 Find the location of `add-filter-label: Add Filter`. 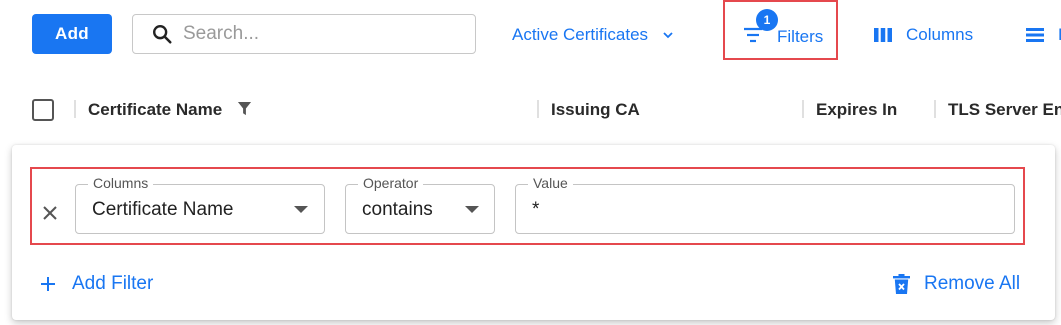

add-filter-label: Add Filter is located at coordinates (113, 283).